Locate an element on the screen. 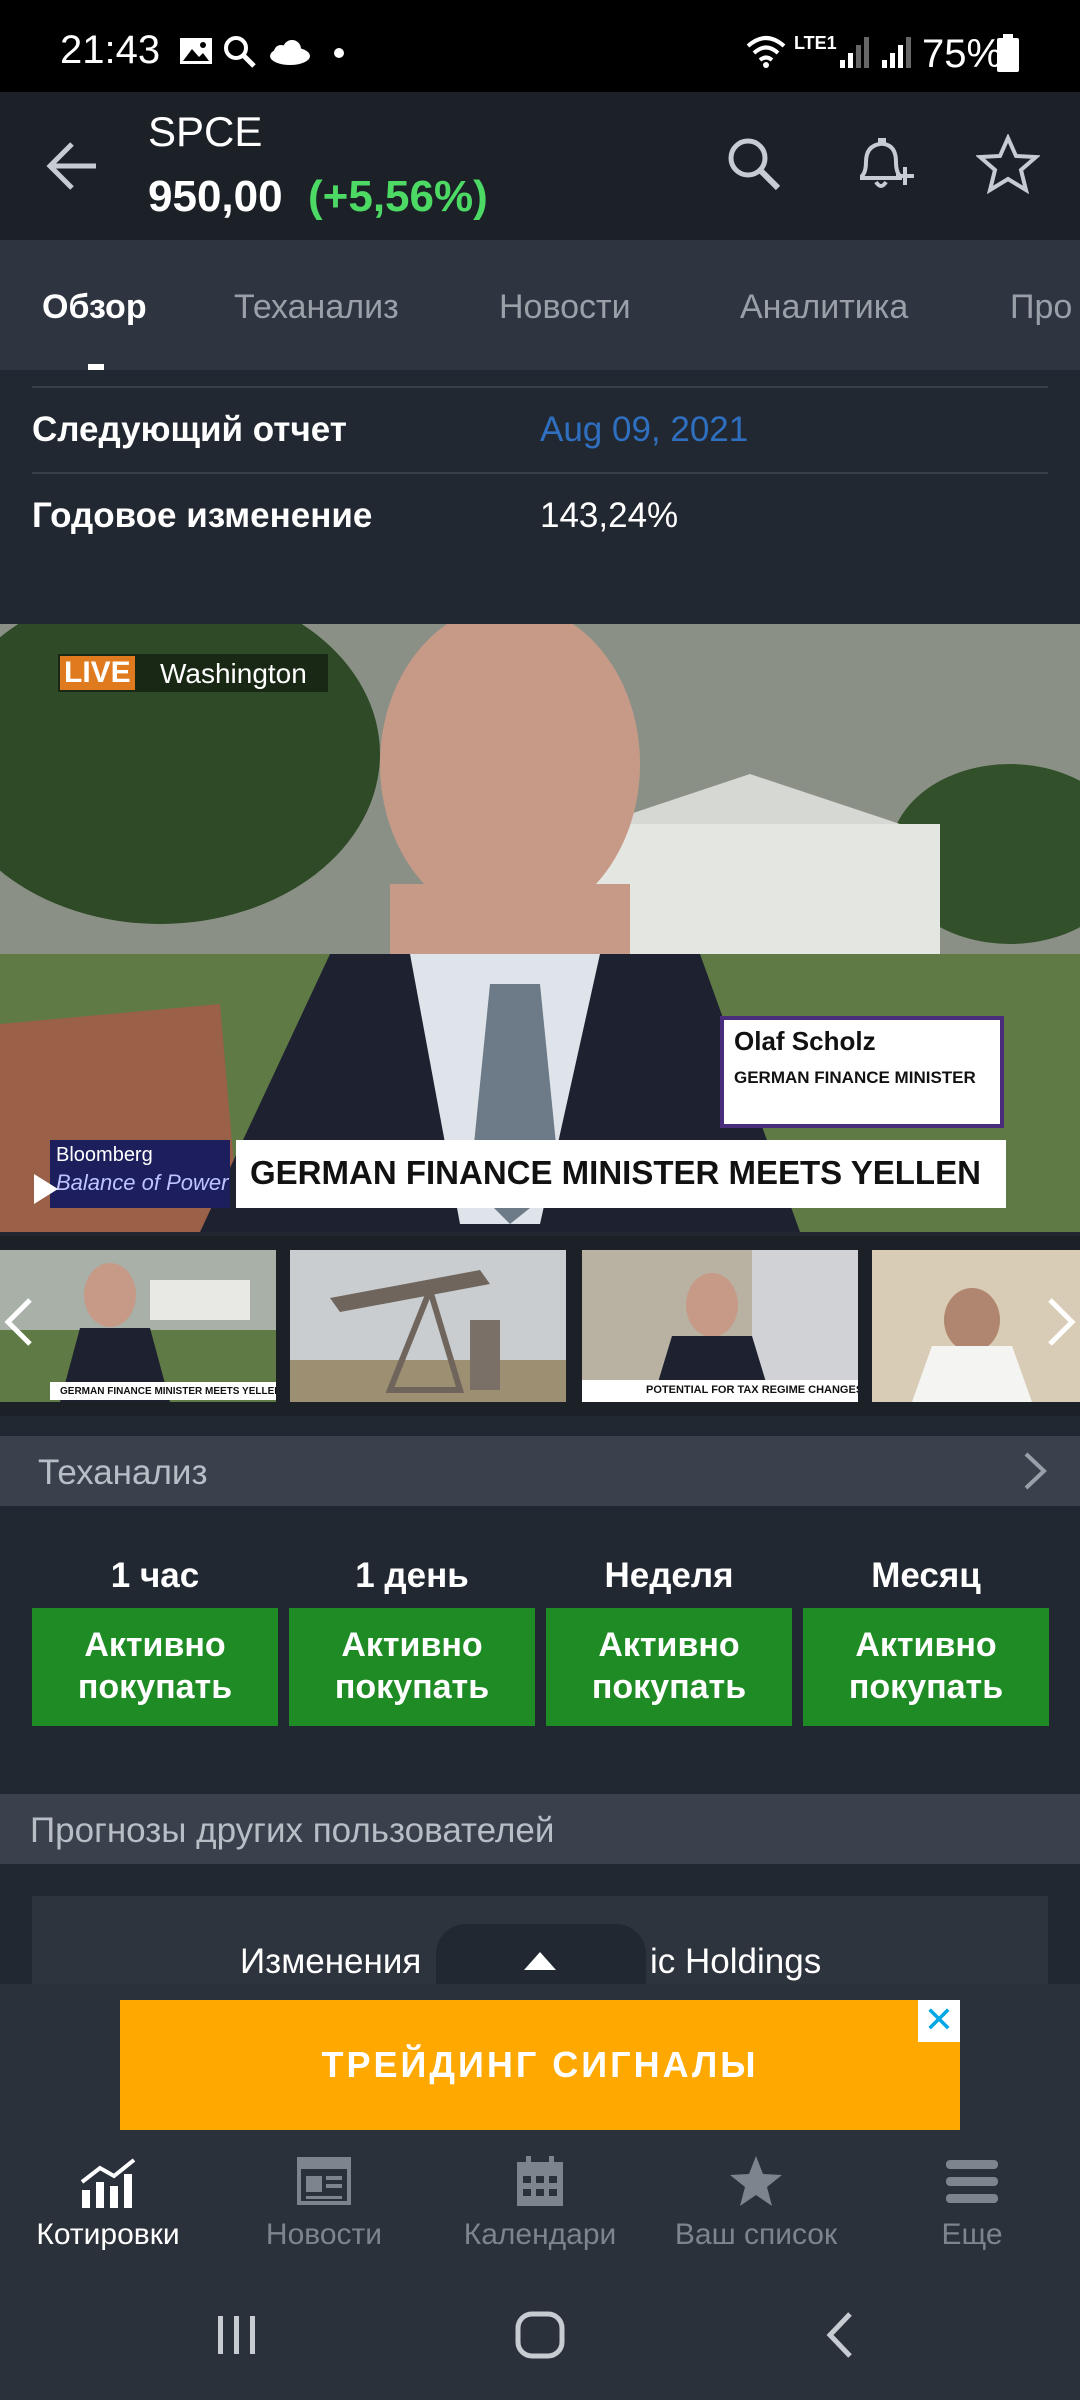  next-report-date: Aug 09, 2021 is located at coordinates (644, 430).